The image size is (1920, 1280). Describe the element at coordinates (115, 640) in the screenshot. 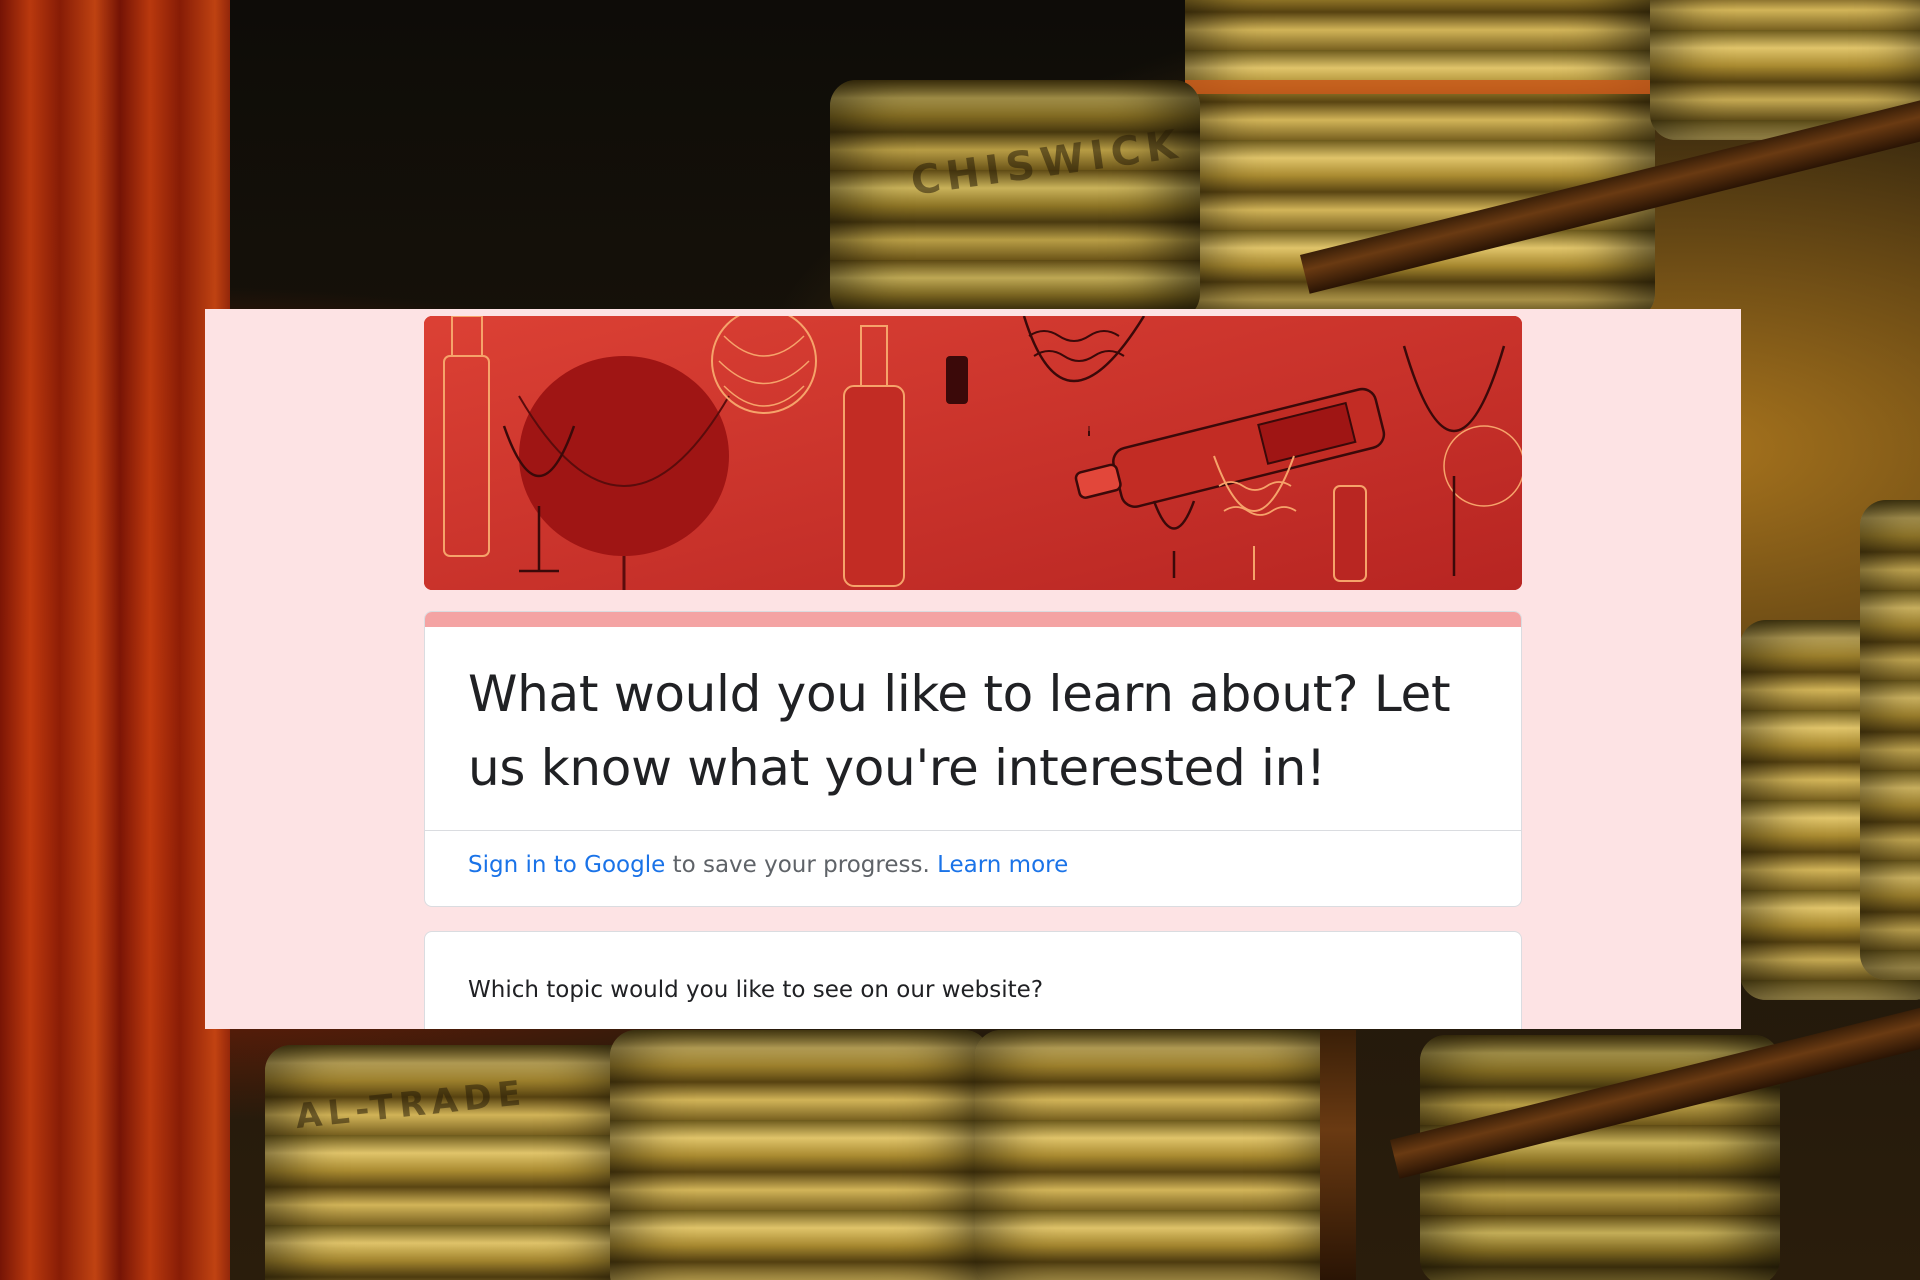

I see `red-curtain` at that location.